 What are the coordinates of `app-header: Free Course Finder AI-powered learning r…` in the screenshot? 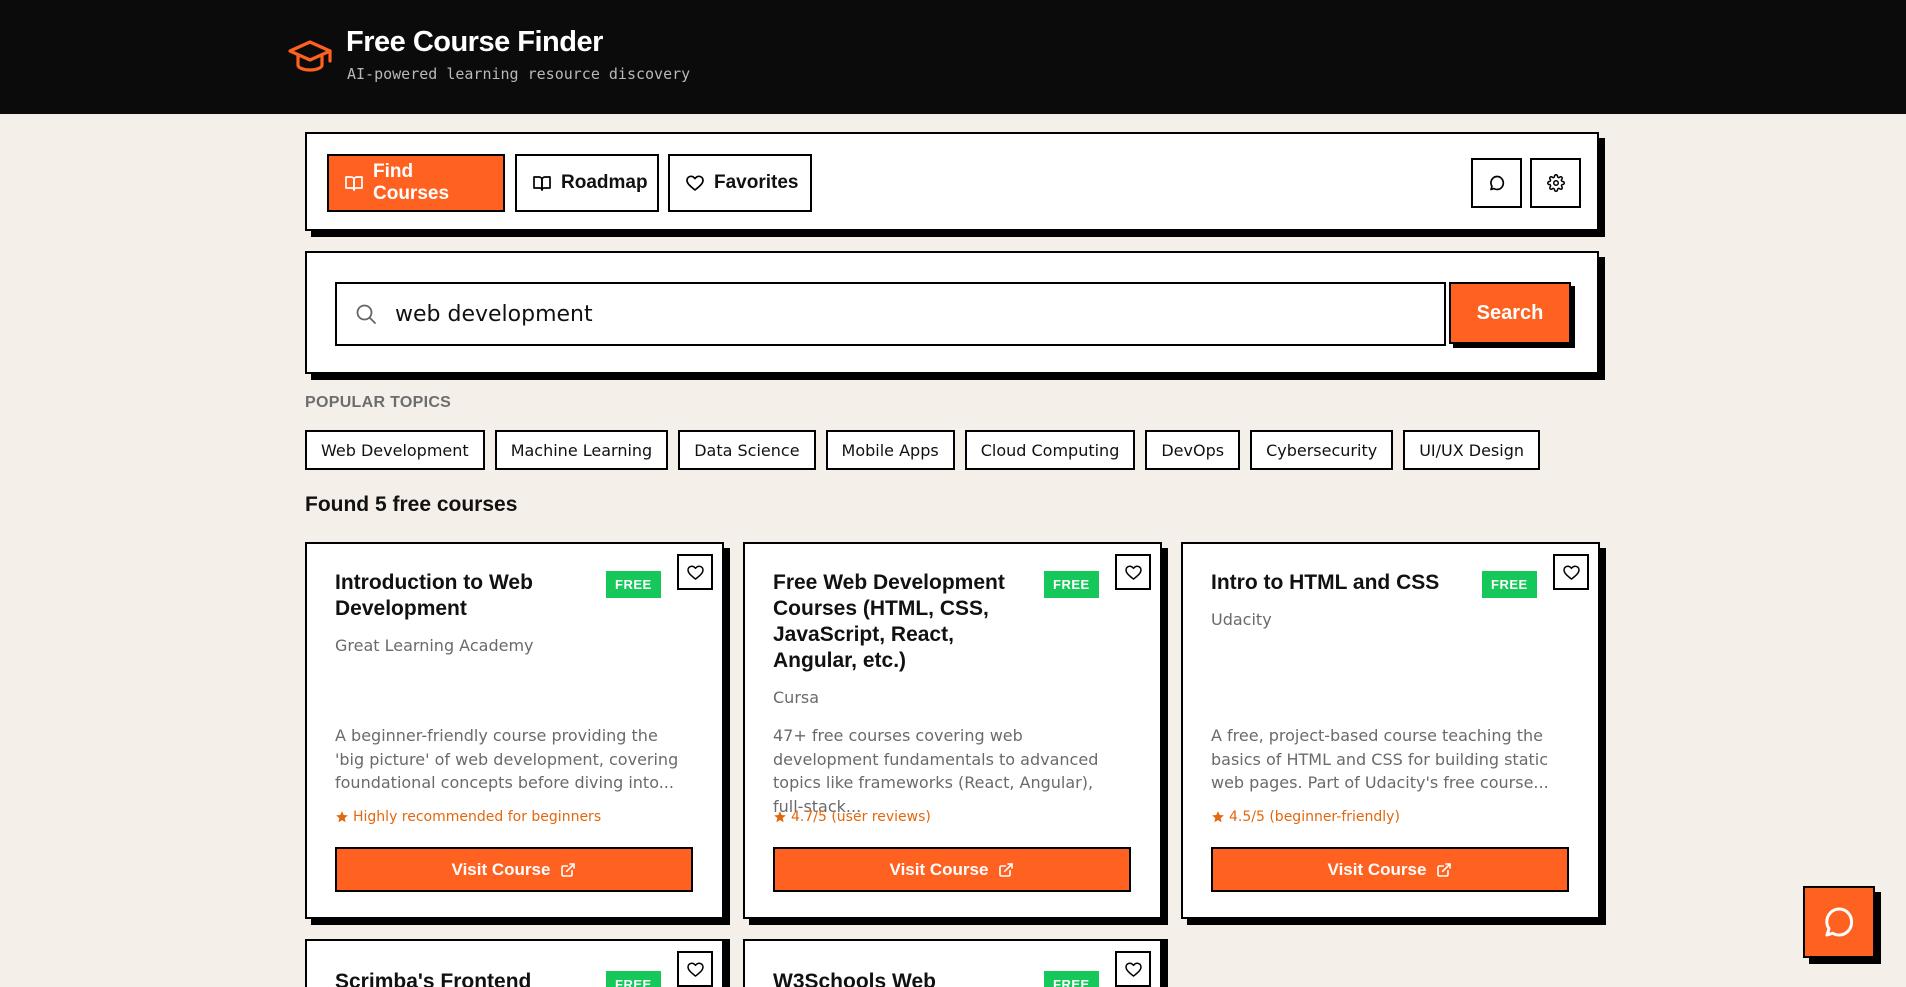 It's located at (953, 57).